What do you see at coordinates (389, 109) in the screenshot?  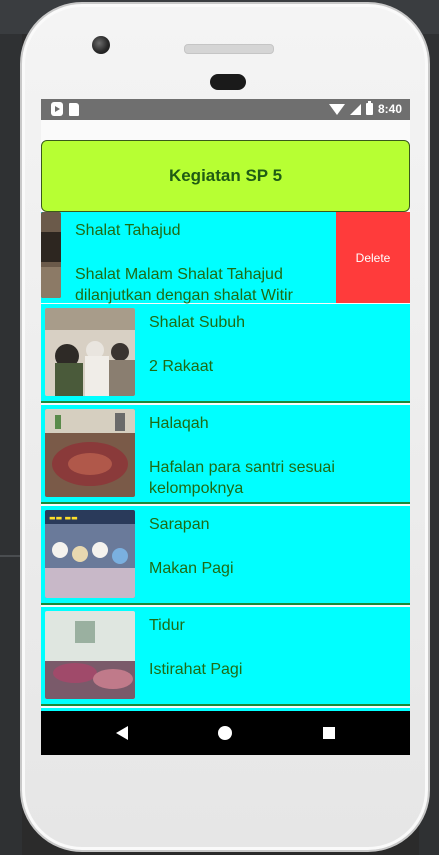 I see `status-time: 8:40` at bounding box center [389, 109].